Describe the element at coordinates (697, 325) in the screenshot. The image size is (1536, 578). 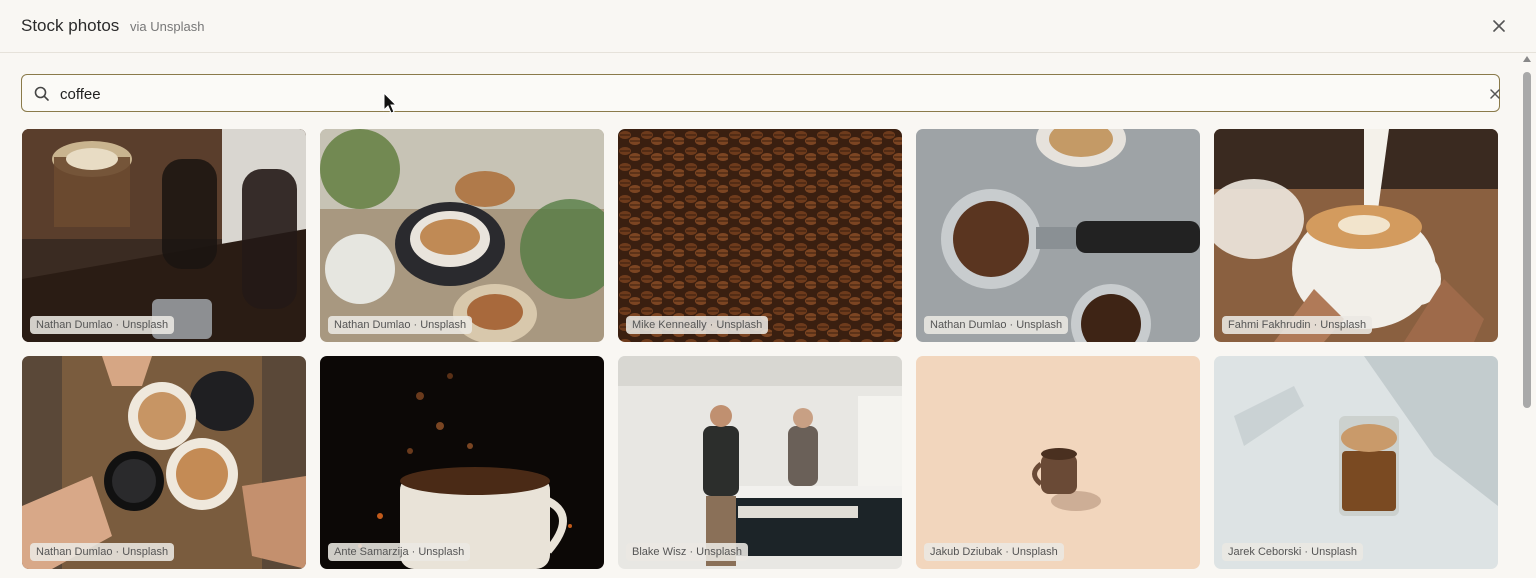
I see `photo-credit: Mike Kenneally · Unsplash` at that location.